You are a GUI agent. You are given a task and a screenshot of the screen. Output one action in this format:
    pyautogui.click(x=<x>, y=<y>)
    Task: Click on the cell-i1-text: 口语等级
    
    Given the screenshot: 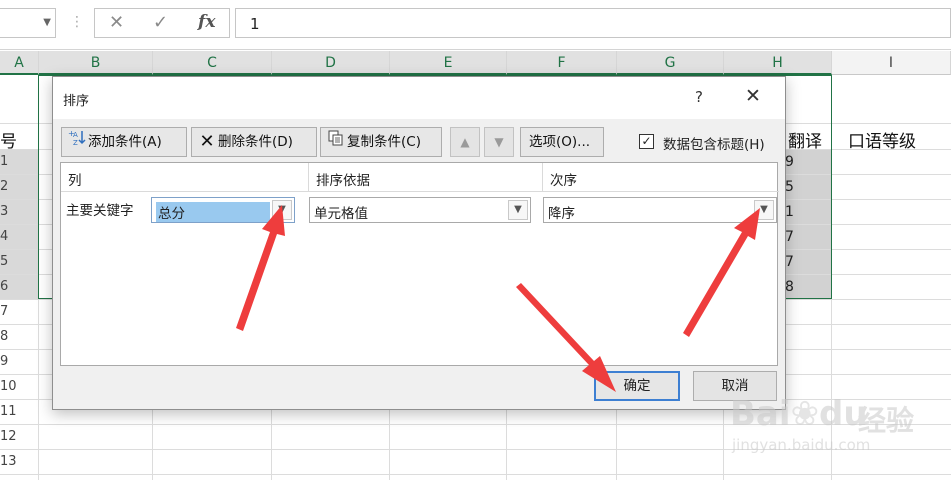 What is the action you would take?
    pyautogui.click(x=882, y=142)
    